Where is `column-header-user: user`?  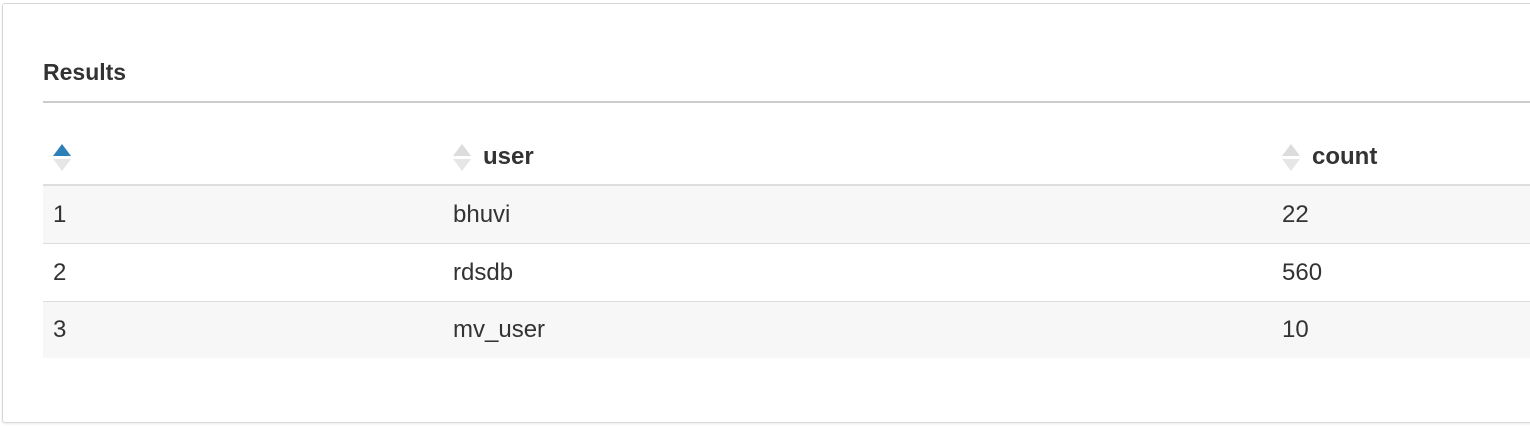
column-header-user: user is located at coordinates (493, 157).